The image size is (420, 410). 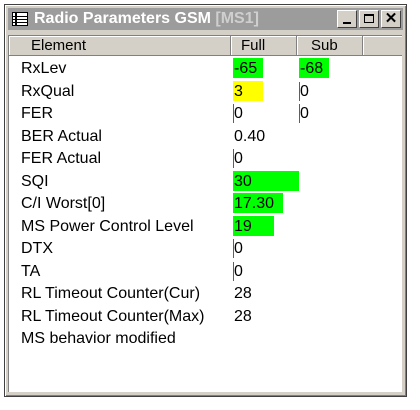 What do you see at coordinates (37, 248) in the screenshot?
I see `element-name: DTX` at bounding box center [37, 248].